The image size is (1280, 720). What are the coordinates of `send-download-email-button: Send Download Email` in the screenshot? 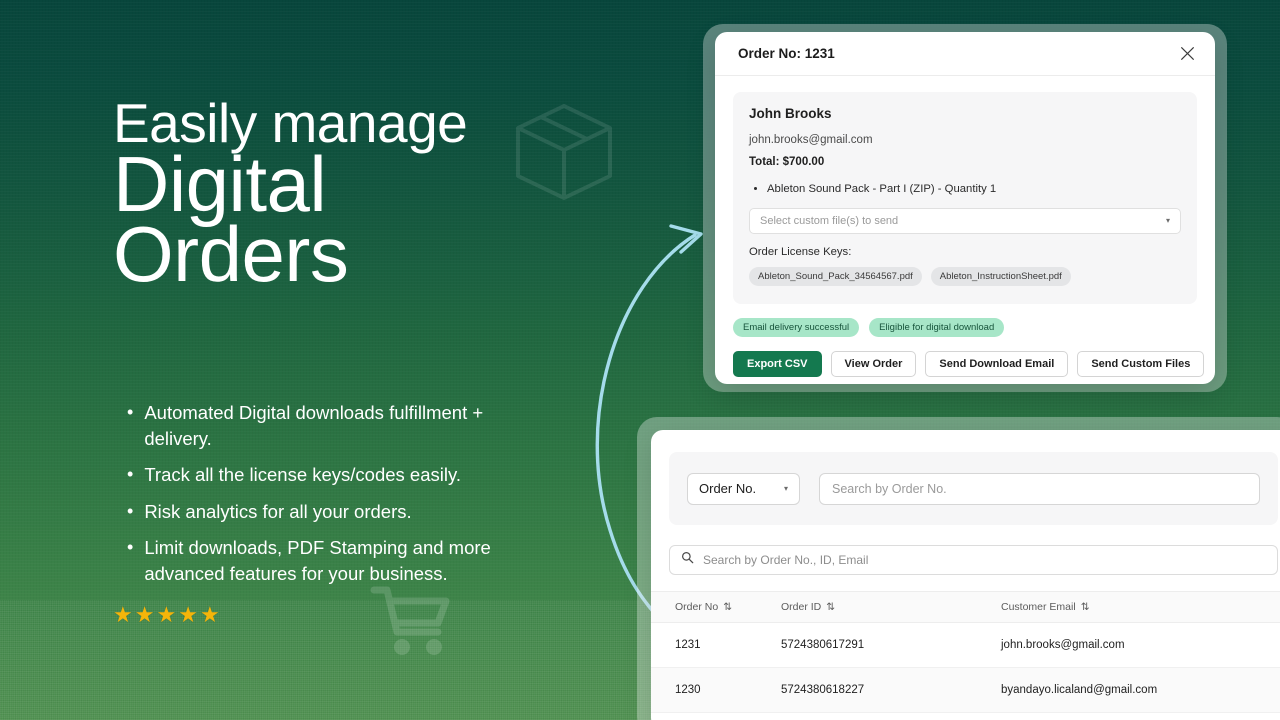 It's located at (997, 363).